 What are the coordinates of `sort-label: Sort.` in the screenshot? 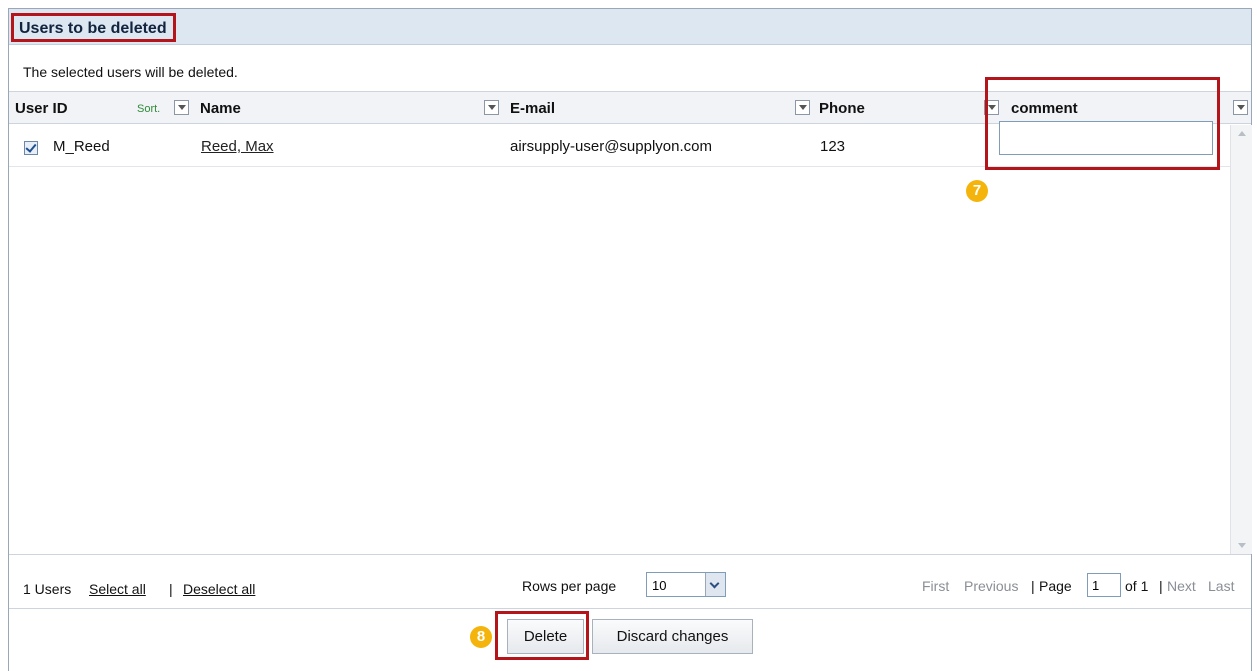 It's located at (148, 109).